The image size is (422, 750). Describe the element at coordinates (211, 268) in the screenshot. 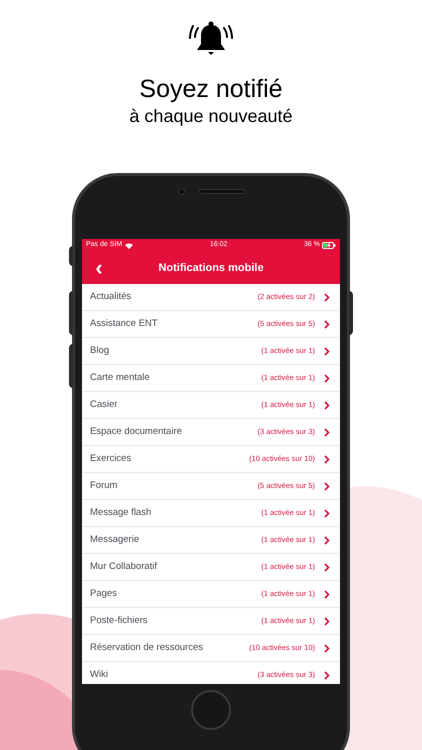

I see `screen-title: Notifications mobile` at that location.